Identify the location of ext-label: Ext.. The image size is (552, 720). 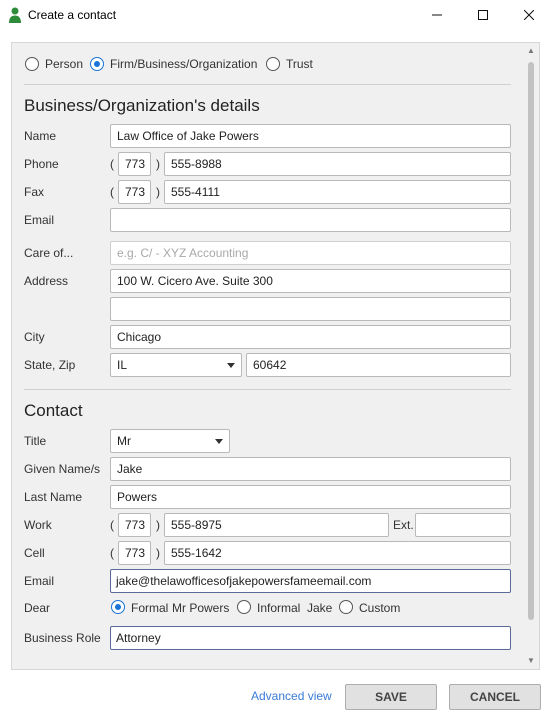
(403, 525).